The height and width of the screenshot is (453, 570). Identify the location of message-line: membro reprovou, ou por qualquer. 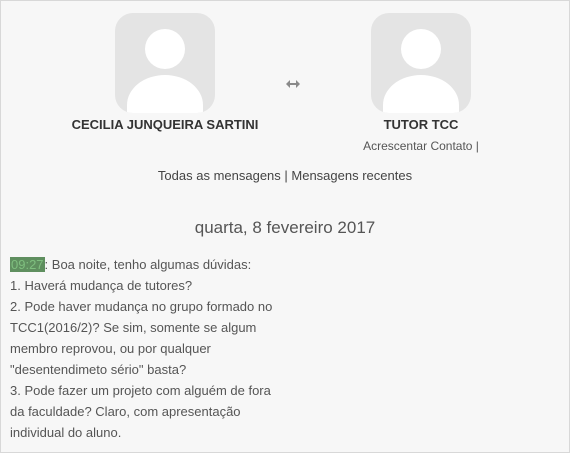
(110, 348).